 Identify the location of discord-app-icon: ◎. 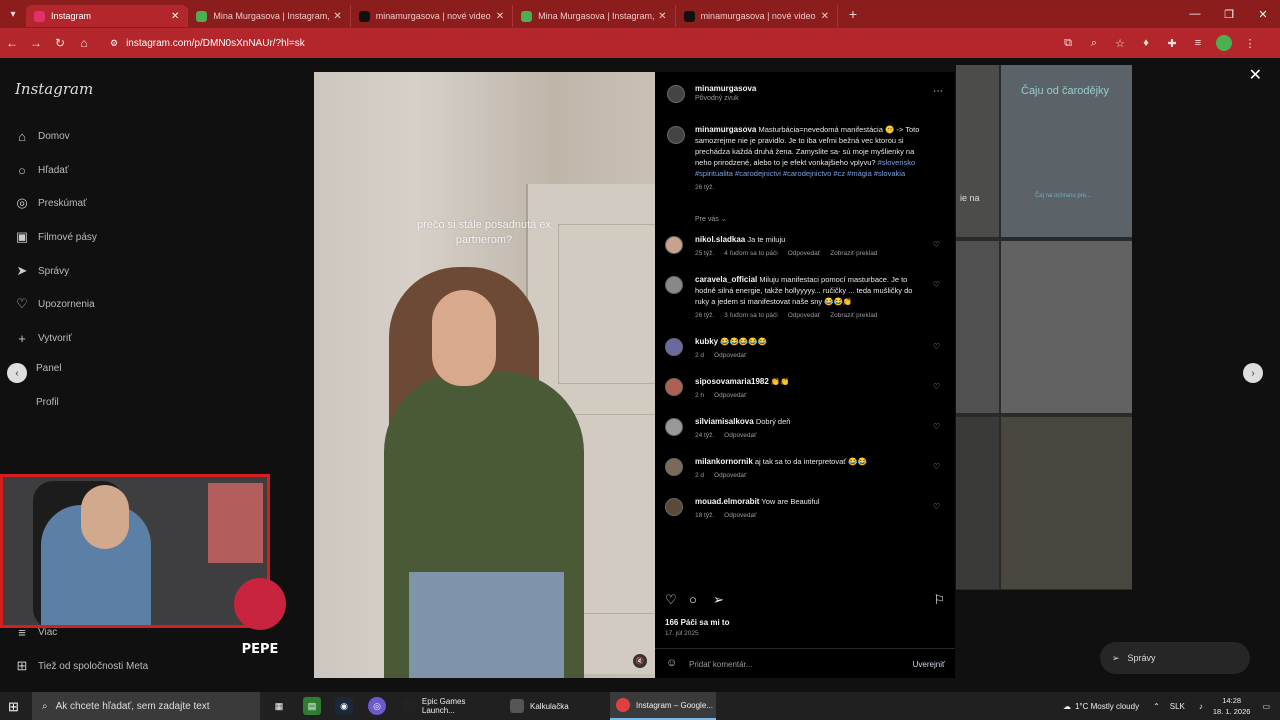
(377, 706).